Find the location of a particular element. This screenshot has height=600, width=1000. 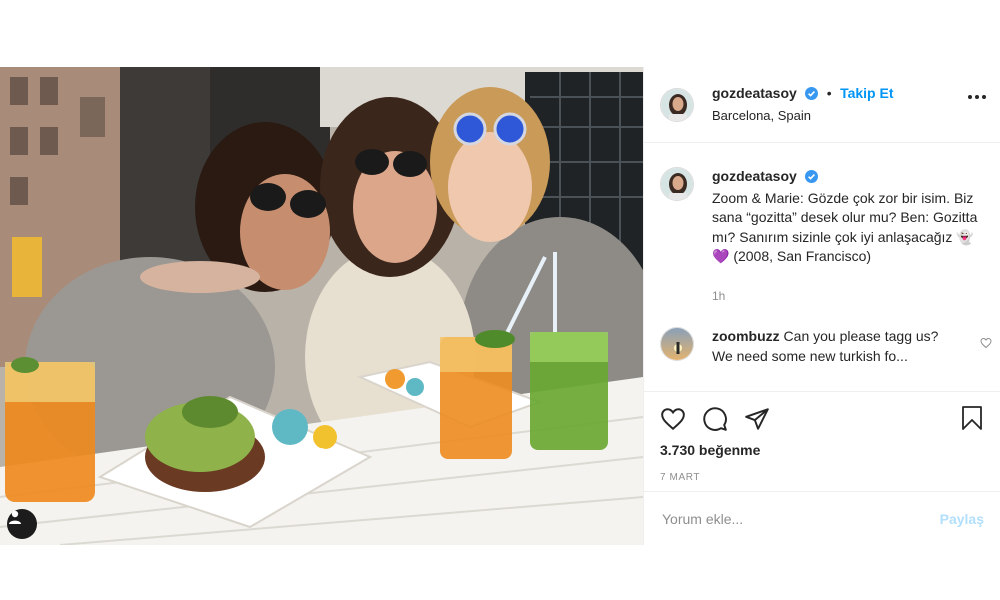

add-comment-bar: Paylaş is located at coordinates (822, 518).